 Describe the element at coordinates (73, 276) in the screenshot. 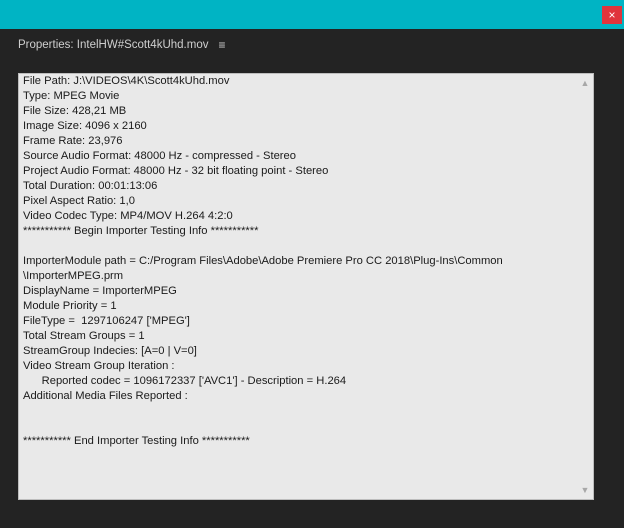

I see `property-line: \ImporterMPEG.prm` at that location.